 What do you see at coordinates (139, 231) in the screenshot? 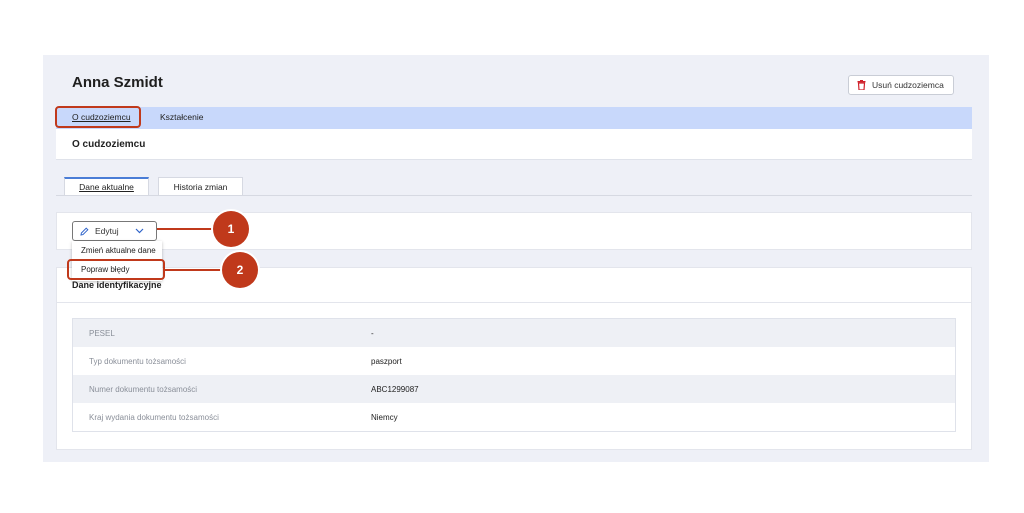
I see `chevron-down-icon` at bounding box center [139, 231].